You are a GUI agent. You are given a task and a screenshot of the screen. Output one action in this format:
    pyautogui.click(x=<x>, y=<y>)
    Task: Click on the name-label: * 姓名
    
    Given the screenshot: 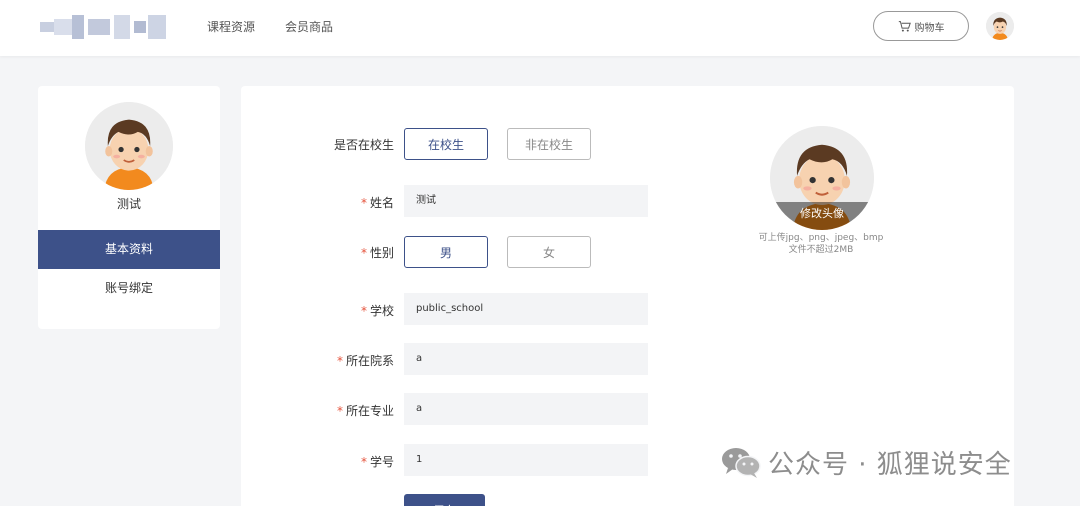 What is the action you would take?
    pyautogui.click(x=377, y=203)
    